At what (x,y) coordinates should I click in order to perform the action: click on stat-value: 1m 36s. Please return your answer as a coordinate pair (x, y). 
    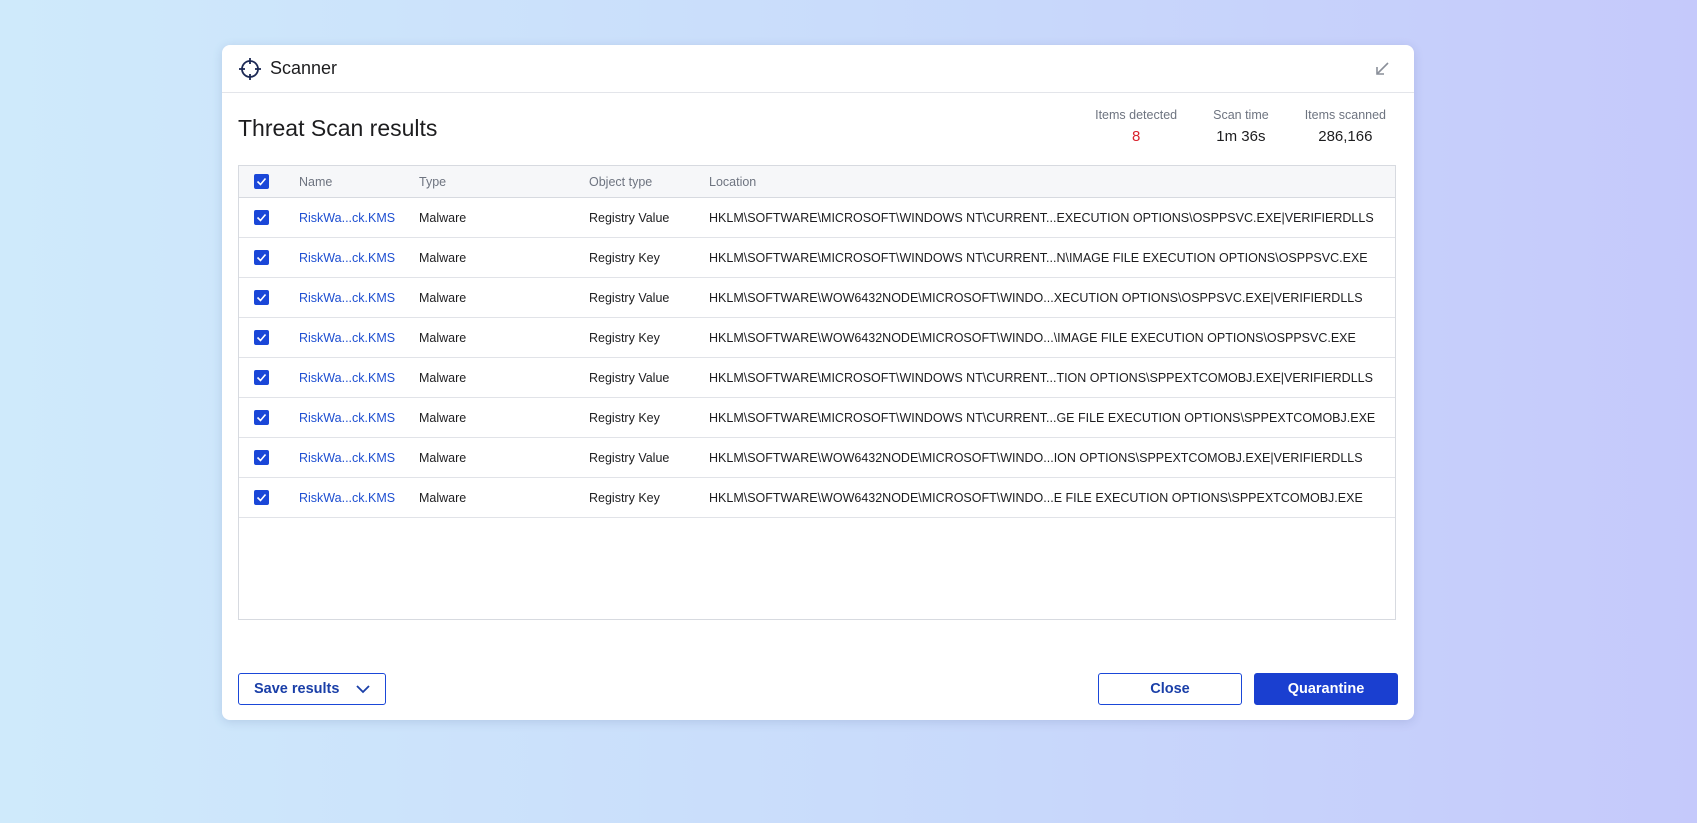
    Looking at the image, I should click on (1241, 136).